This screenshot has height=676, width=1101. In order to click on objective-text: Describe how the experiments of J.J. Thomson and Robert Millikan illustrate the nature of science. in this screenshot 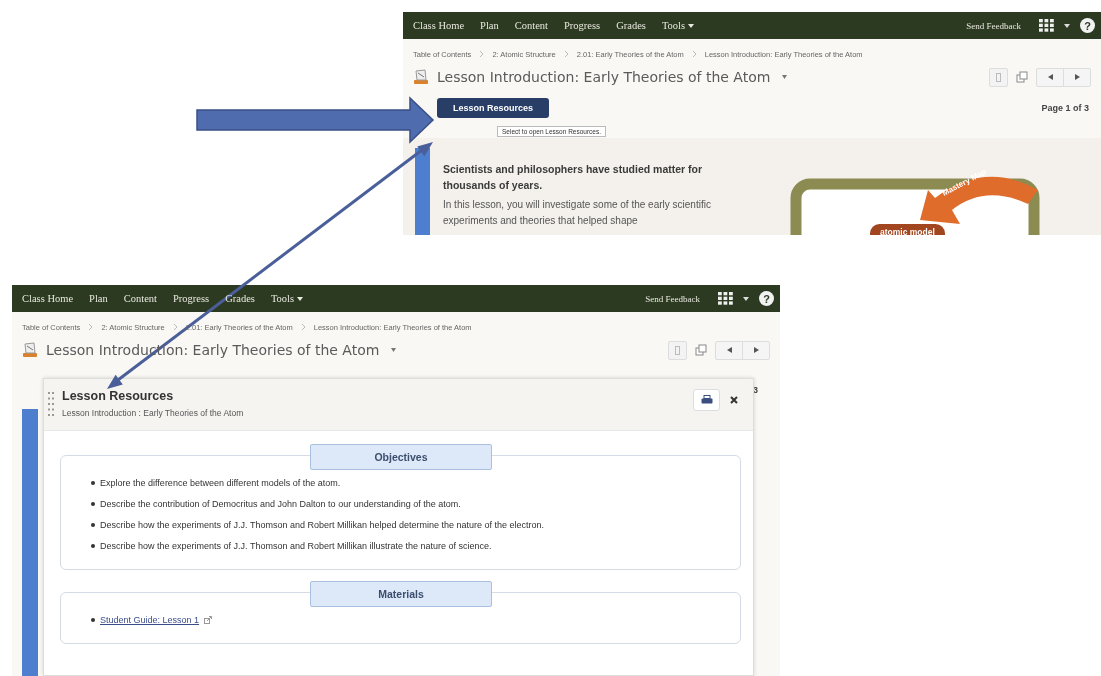, I will do `click(296, 546)`.